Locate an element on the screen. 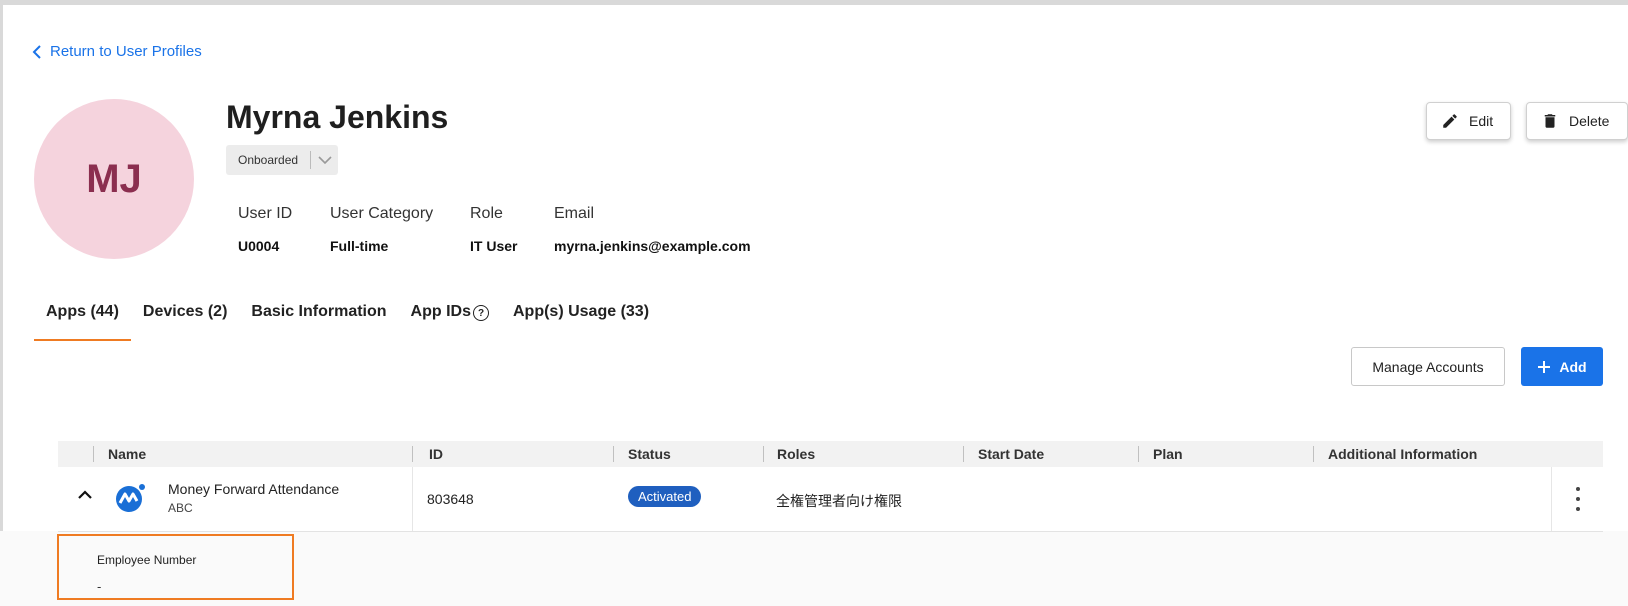 Image resolution: width=1628 pixels, height=606 pixels. field-label: Email is located at coordinates (574, 213).